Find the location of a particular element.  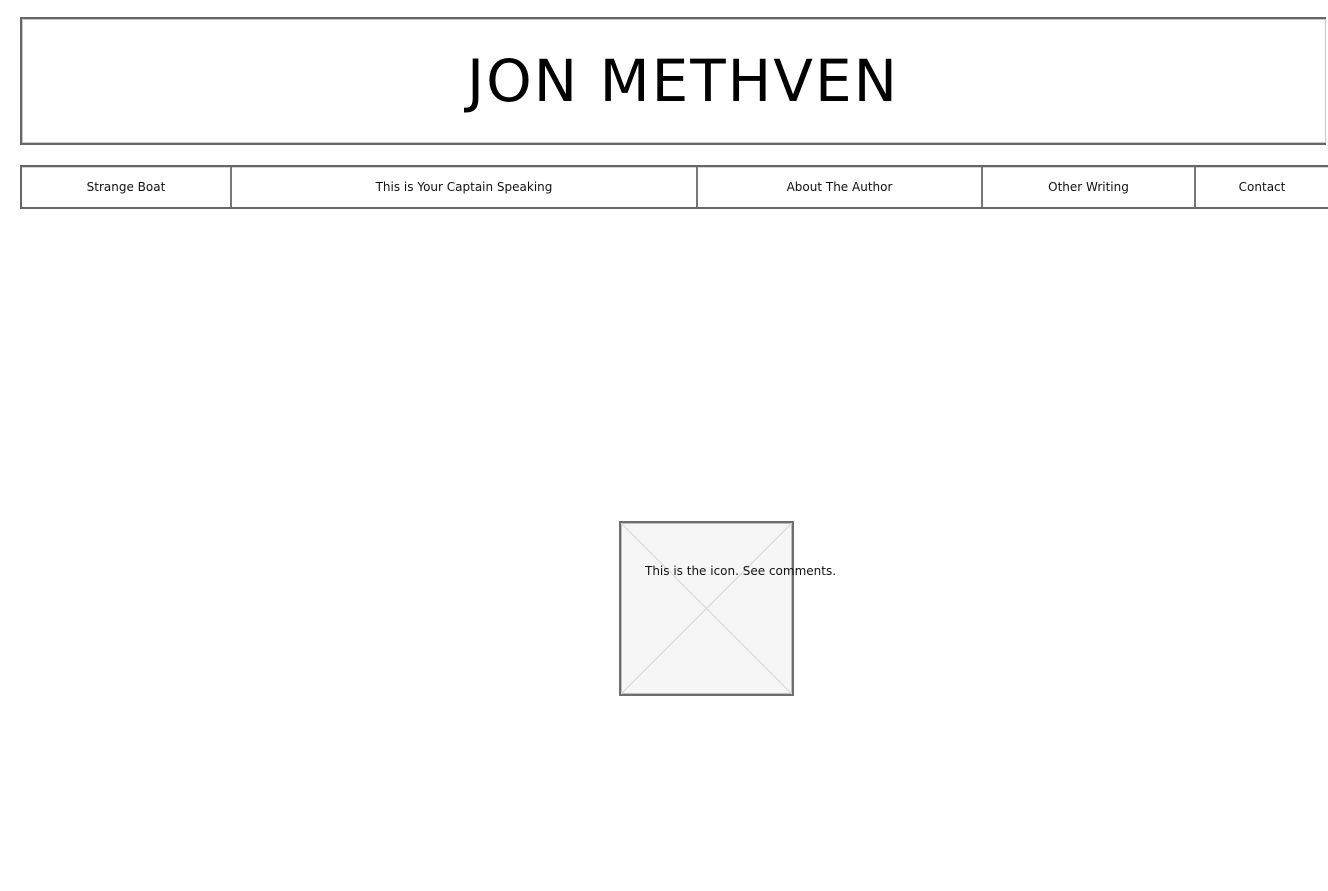

nav-item-other-writing: Other Writing is located at coordinates (1089, 187).